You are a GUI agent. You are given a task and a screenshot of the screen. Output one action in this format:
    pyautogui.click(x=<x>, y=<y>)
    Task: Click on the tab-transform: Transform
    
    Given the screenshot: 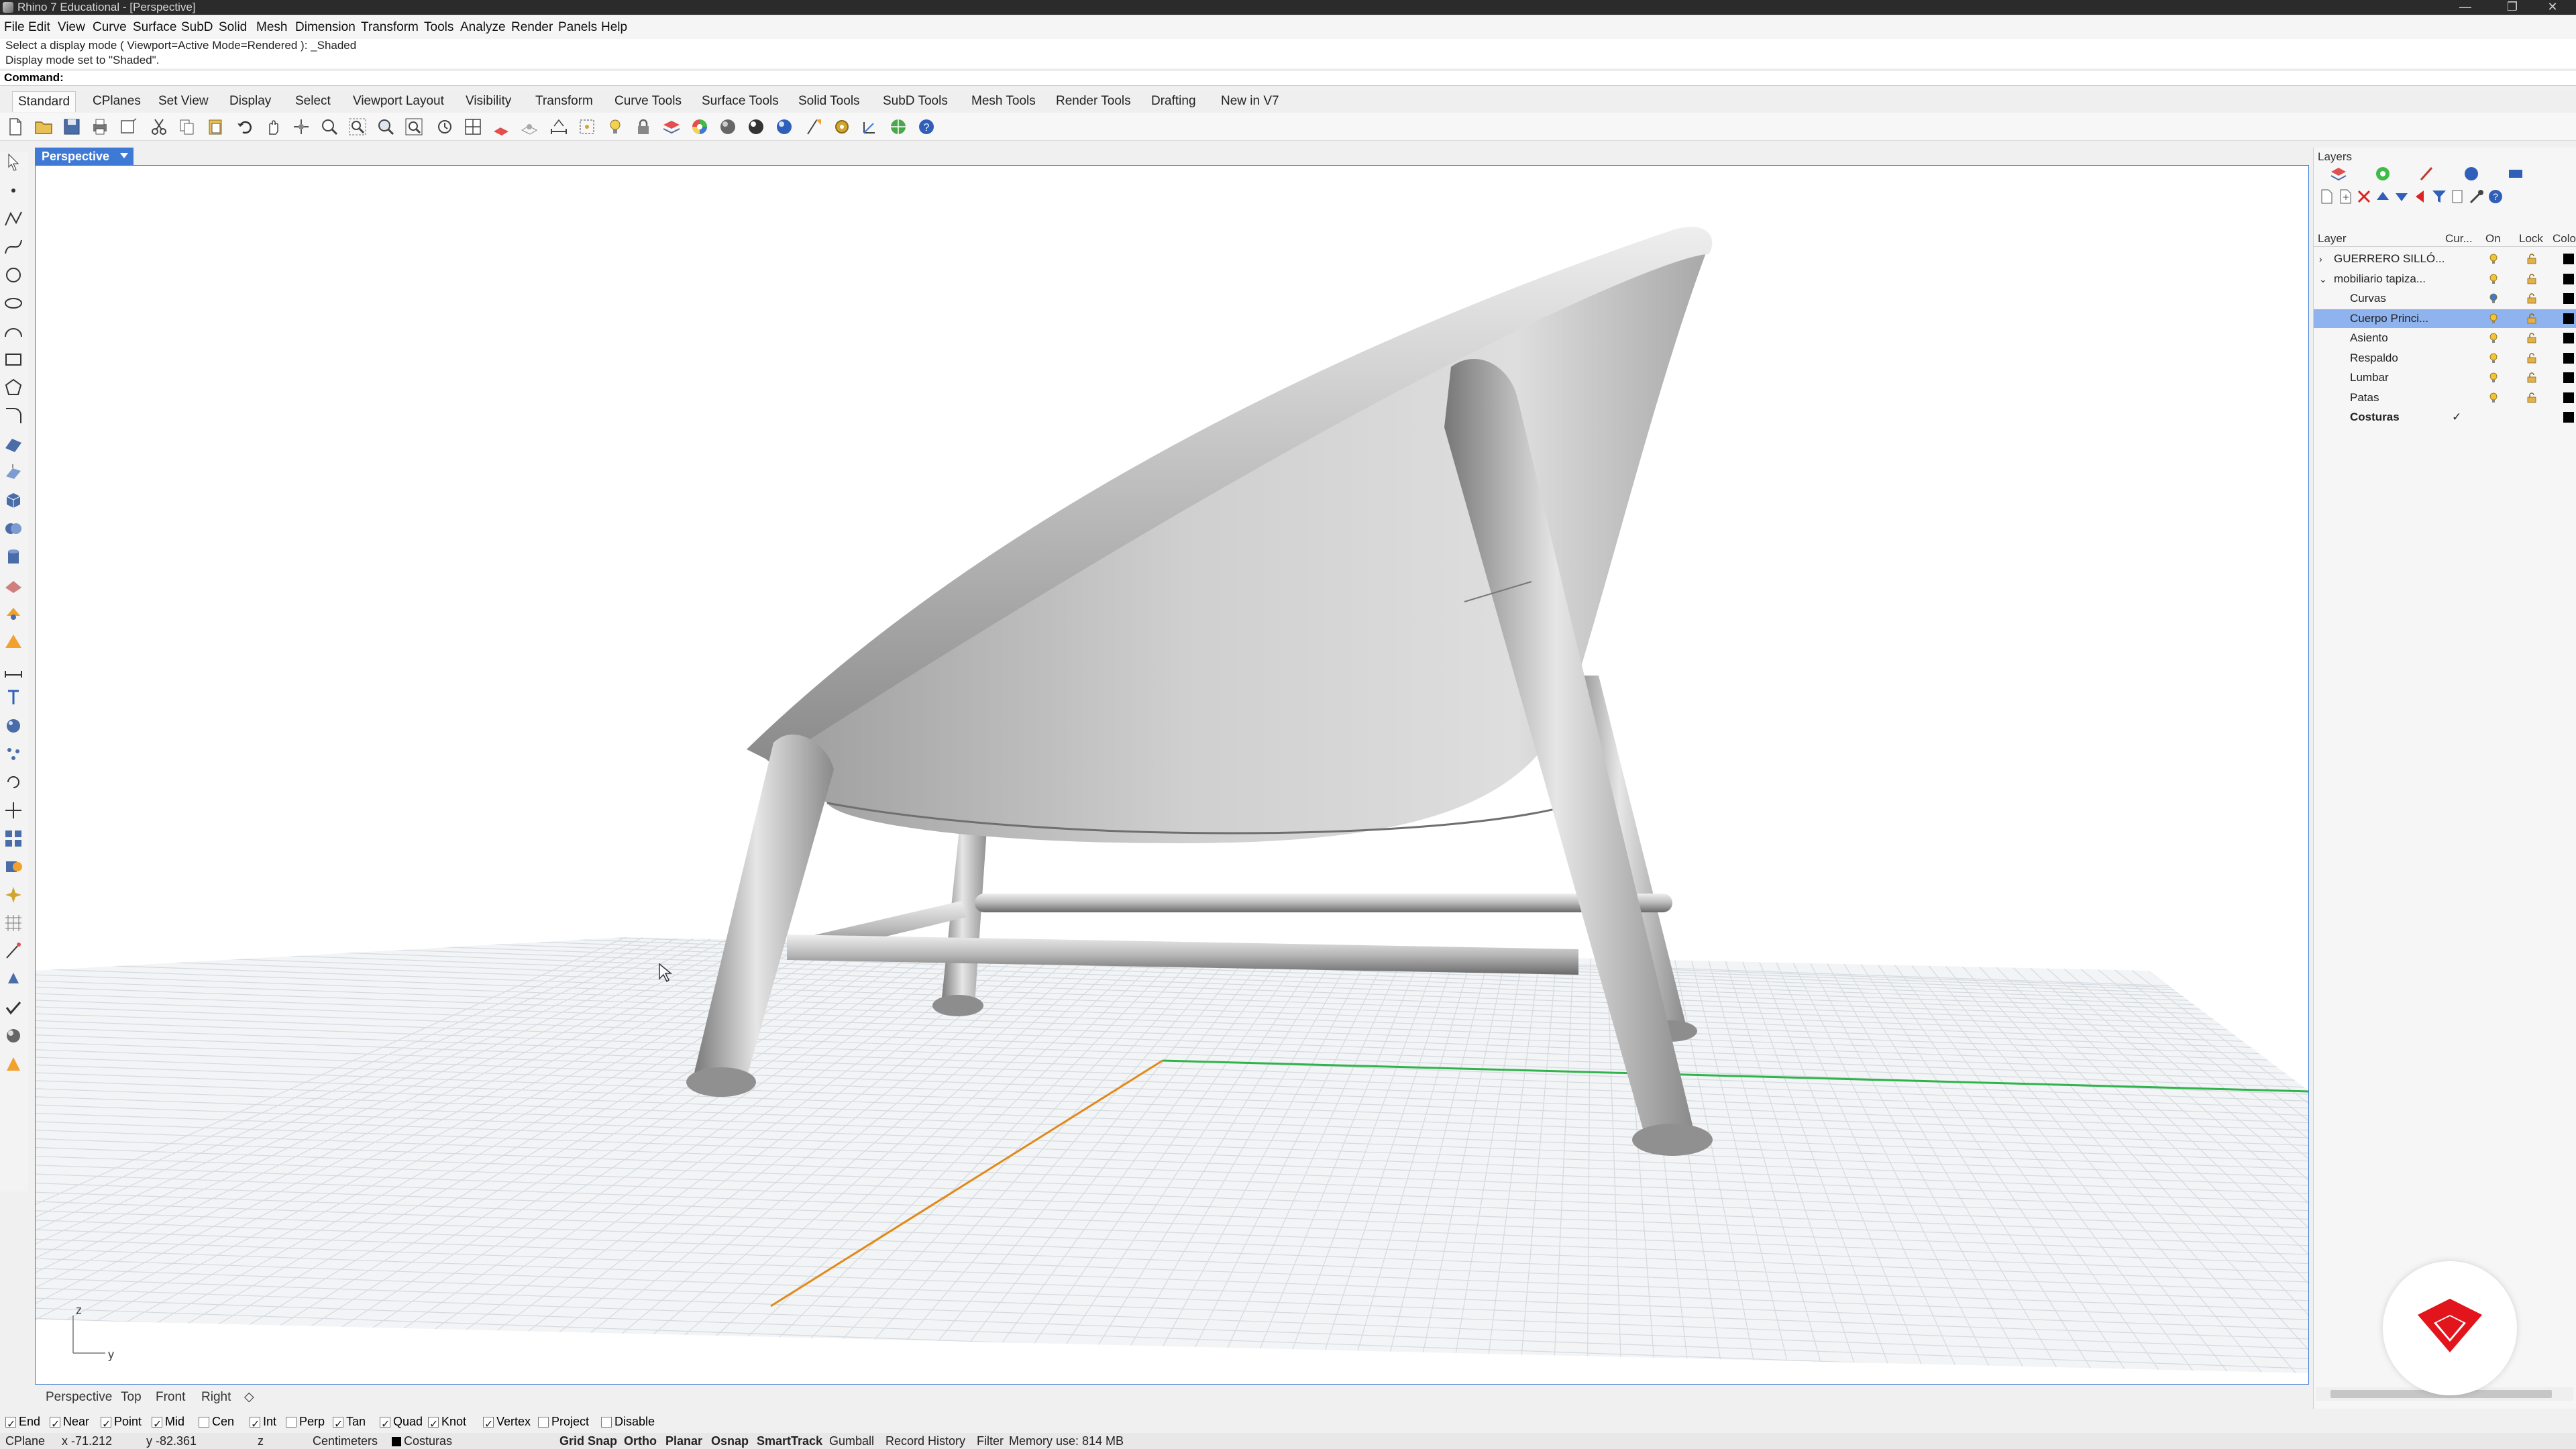 What is the action you would take?
    pyautogui.click(x=564, y=101)
    